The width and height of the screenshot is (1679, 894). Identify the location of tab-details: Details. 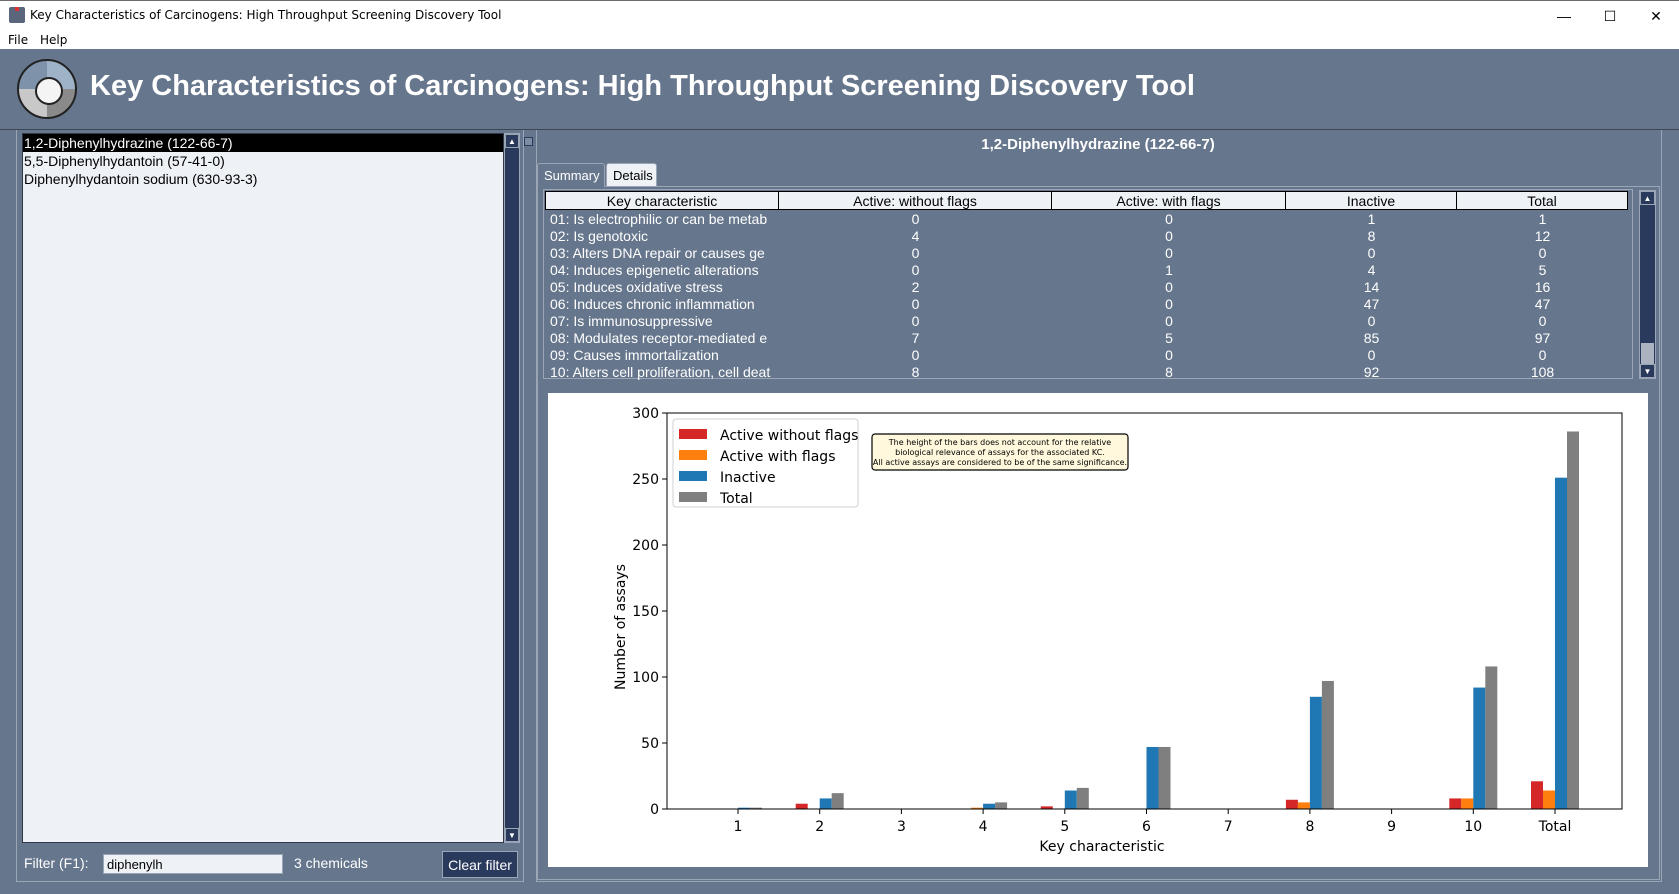
(631, 174).